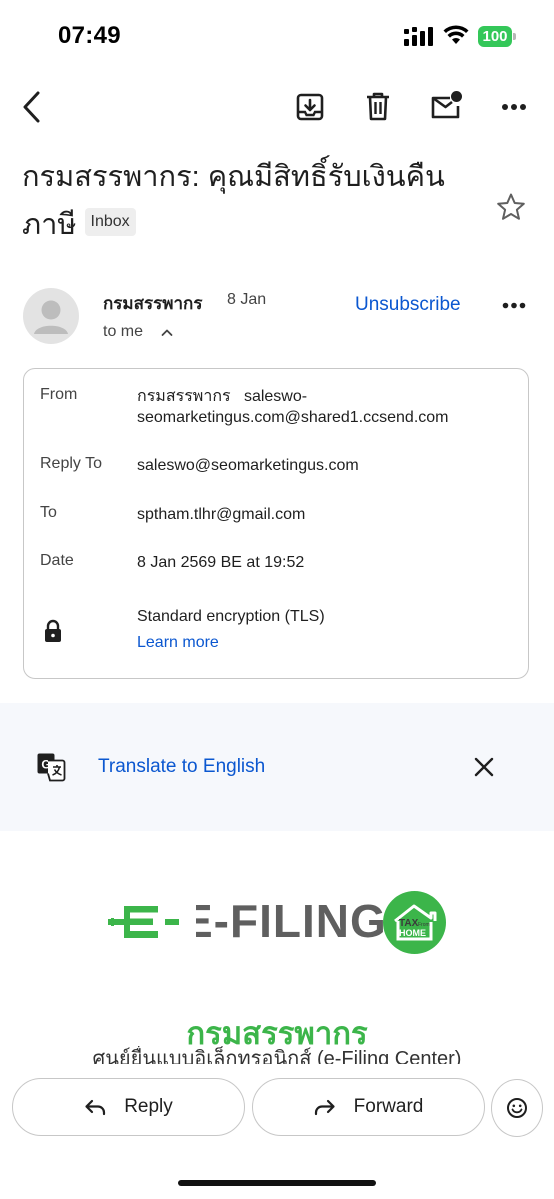 The image size is (554, 1199). What do you see at coordinates (53, 630) in the screenshot?
I see `lock-icon` at bounding box center [53, 630].